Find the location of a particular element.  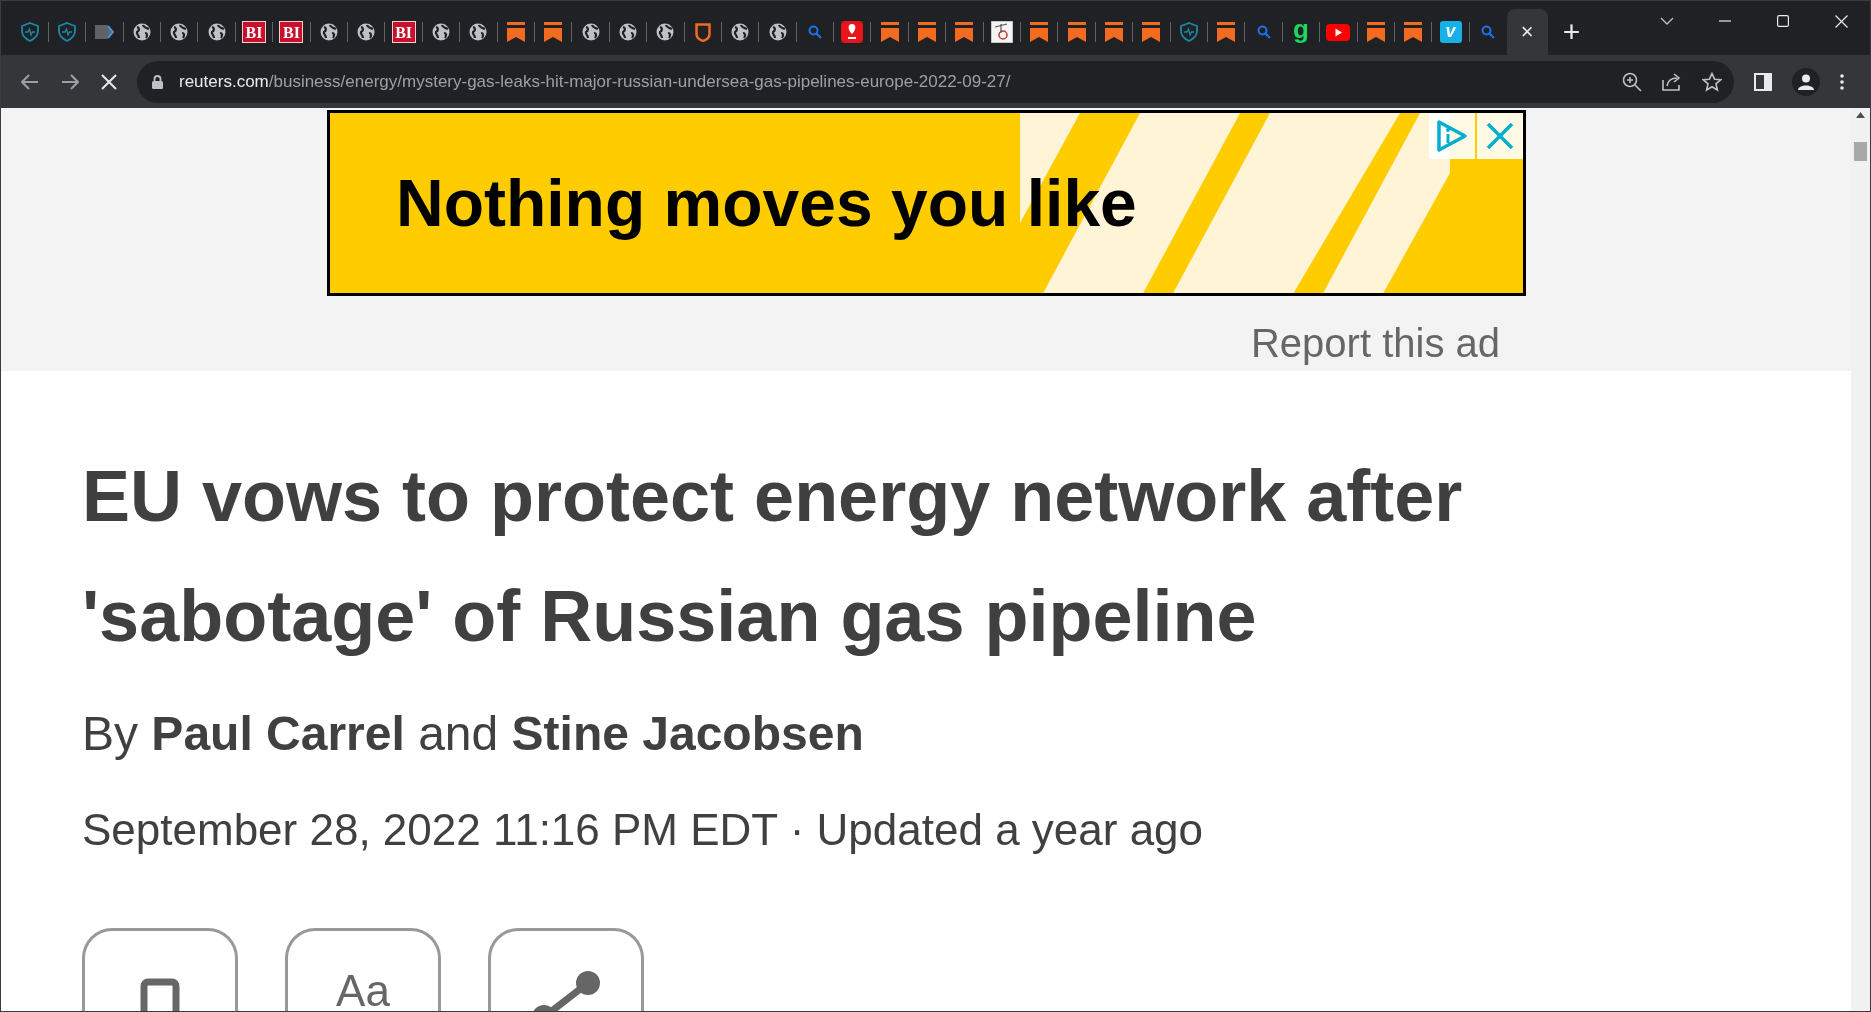

pin-icon is located at coordinates (852, 32).